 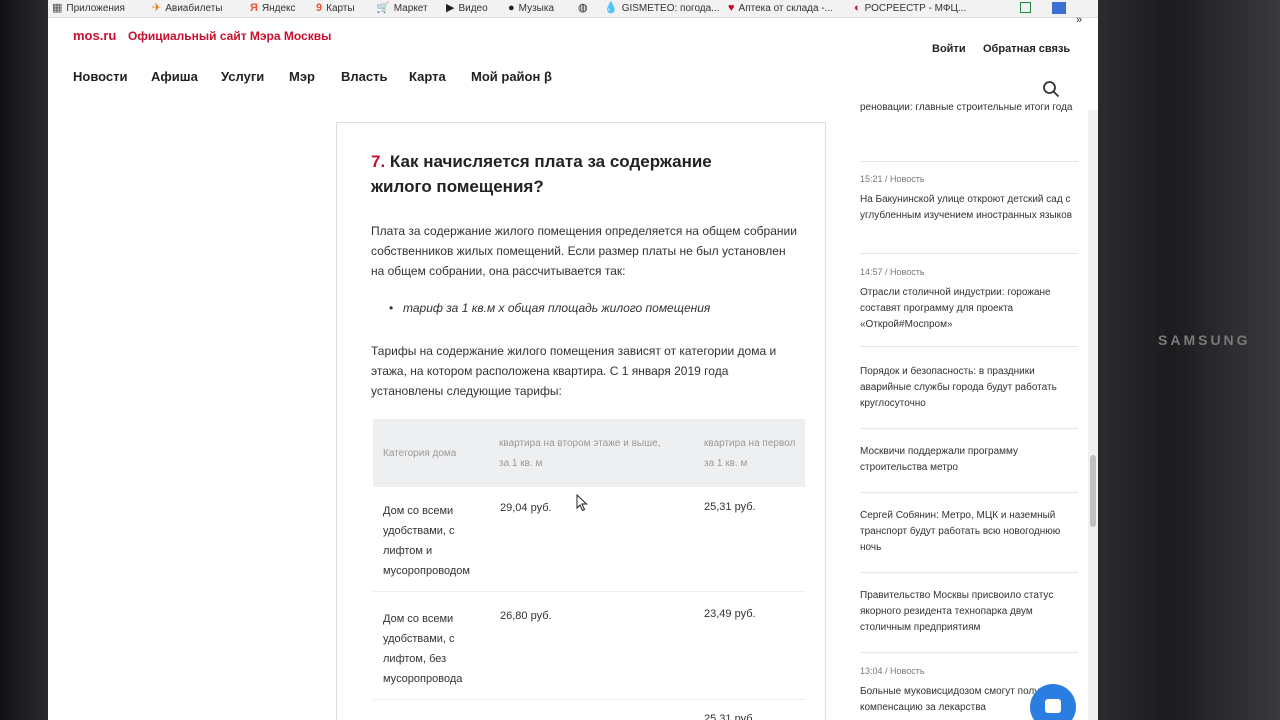 I want to click on video-play-icon: ▶, so click(x=450, y=8).